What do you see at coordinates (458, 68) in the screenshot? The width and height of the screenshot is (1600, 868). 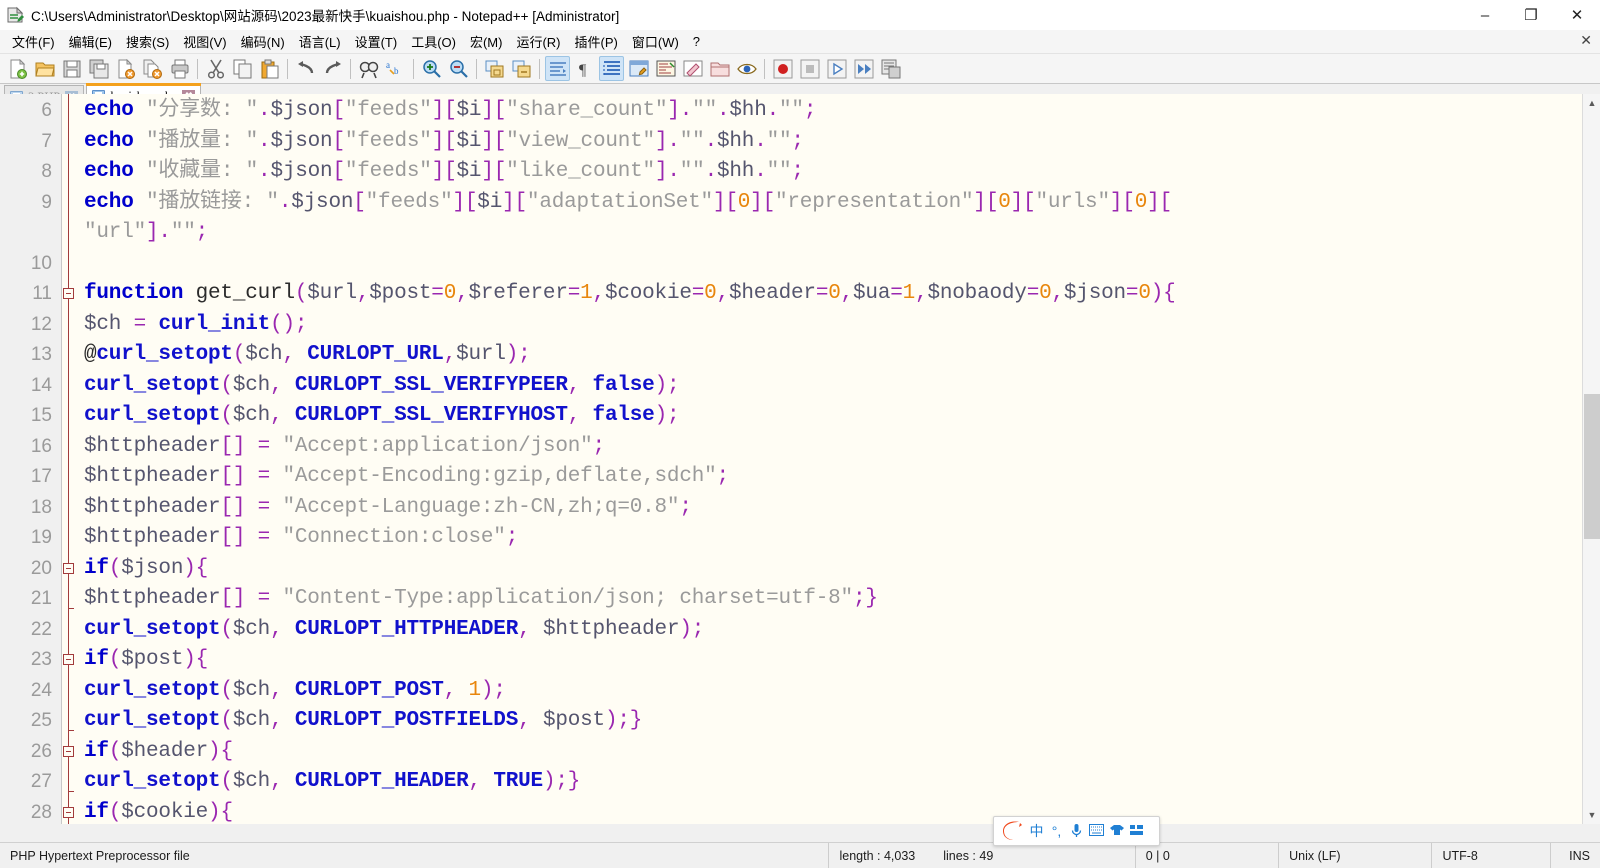 I see `zoom-out-icon` at bounding box center [458, 68].